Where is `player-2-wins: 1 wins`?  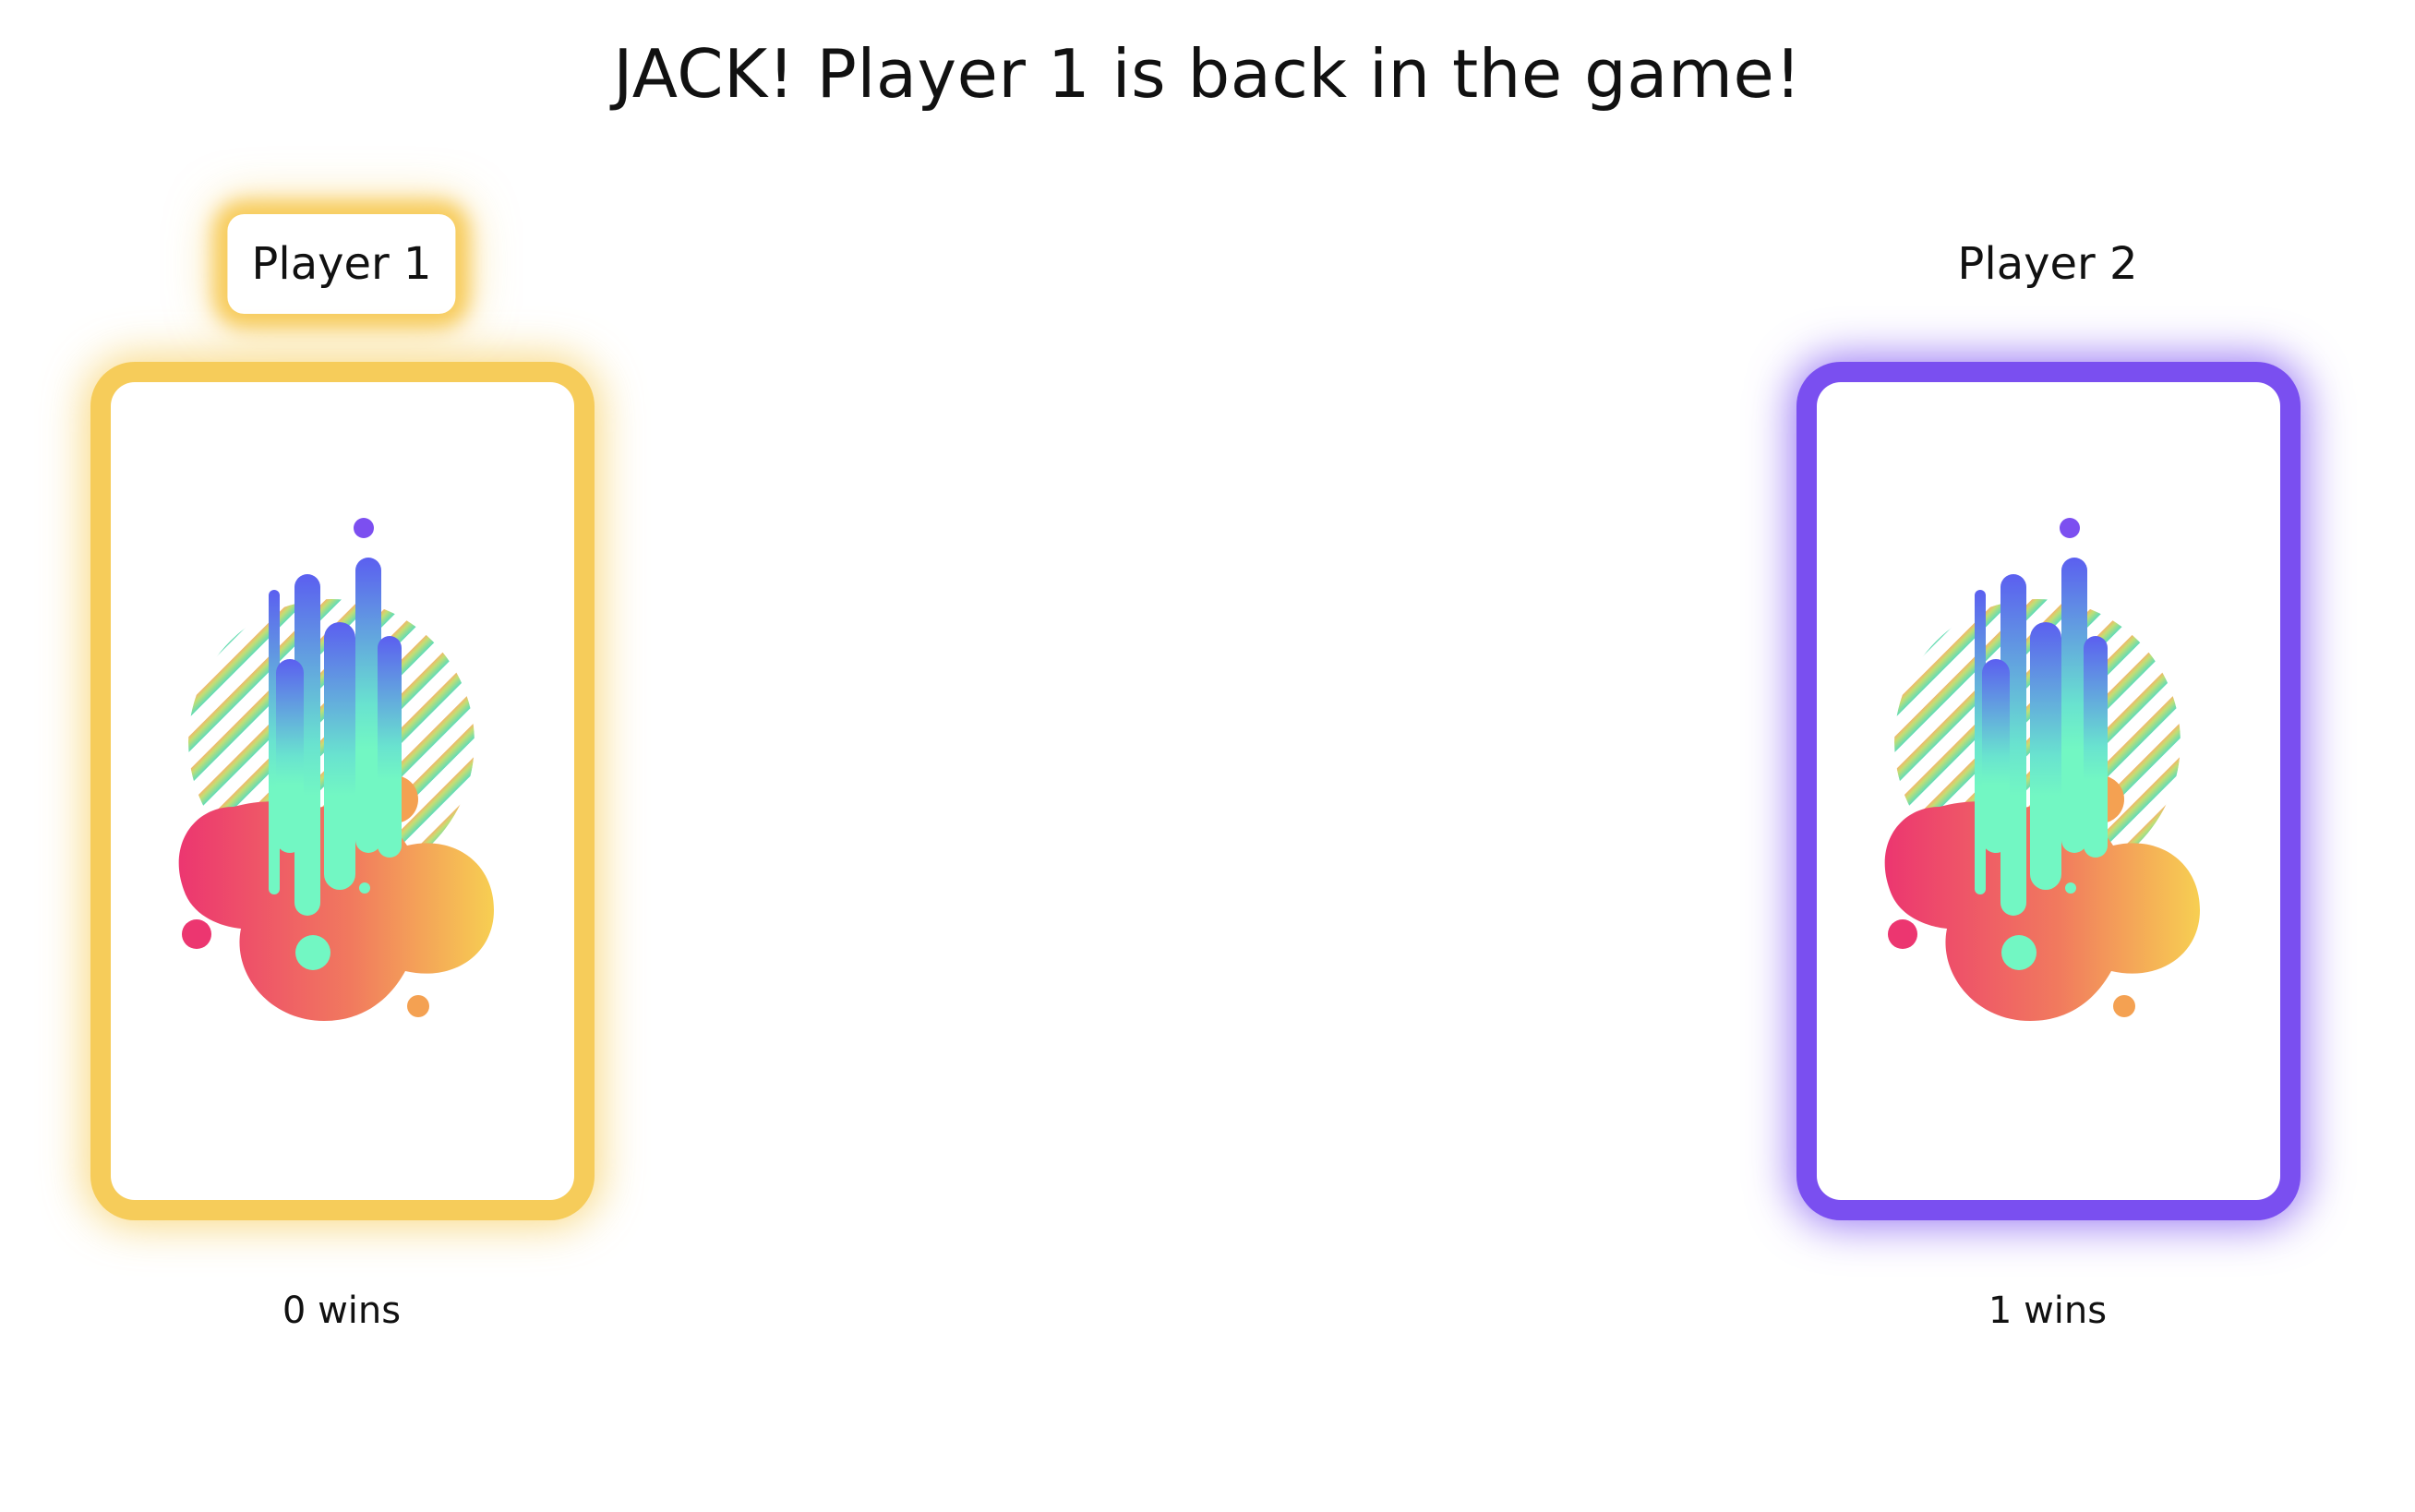 player-2-wins: 1 wins is located at coordinates (2048, 1311).